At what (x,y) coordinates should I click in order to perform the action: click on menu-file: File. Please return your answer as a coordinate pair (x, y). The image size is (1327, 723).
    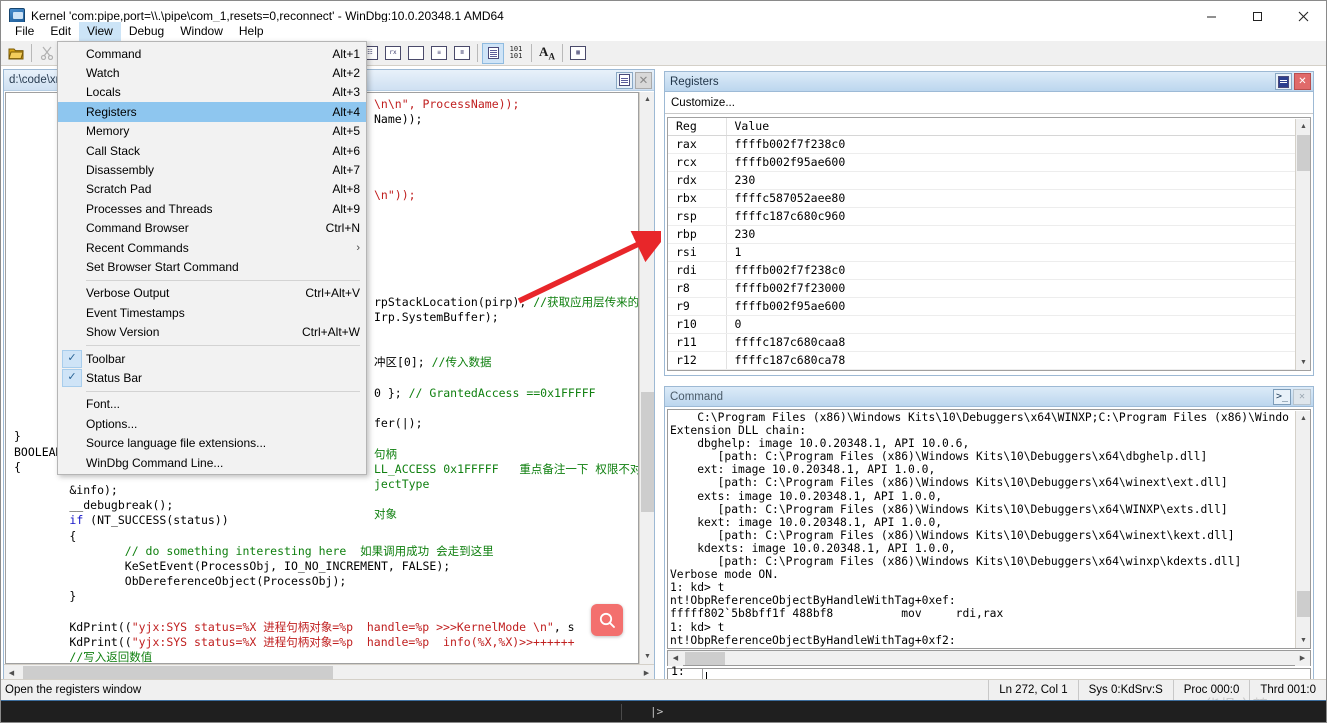
    Looking at the image, I should click on (24, 31).